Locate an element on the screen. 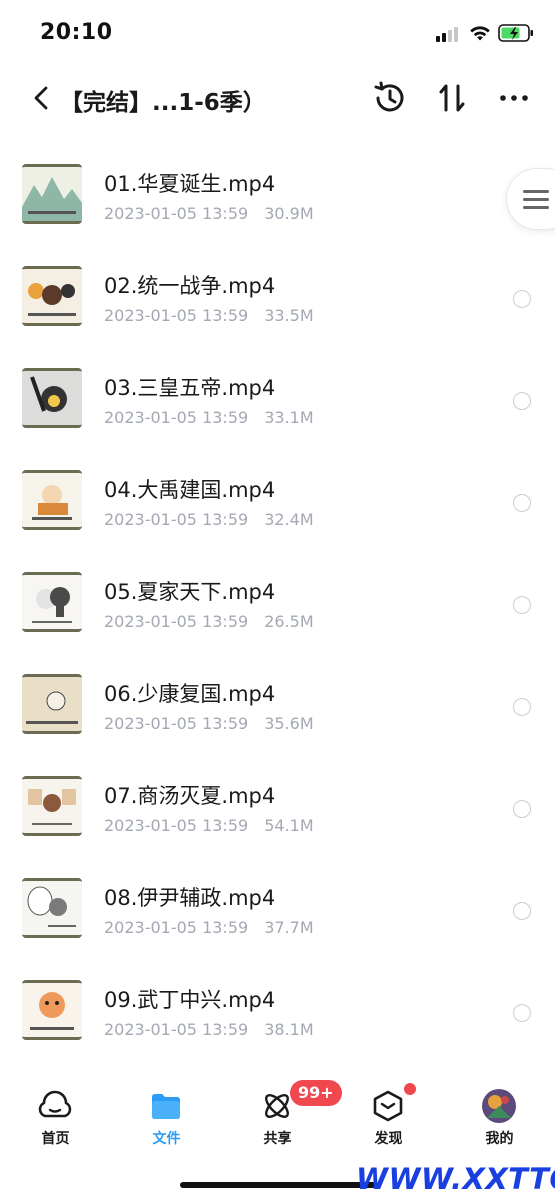  file-meta: 2023-01-05 13:59 26.5M is located at coordinates (209, 621).